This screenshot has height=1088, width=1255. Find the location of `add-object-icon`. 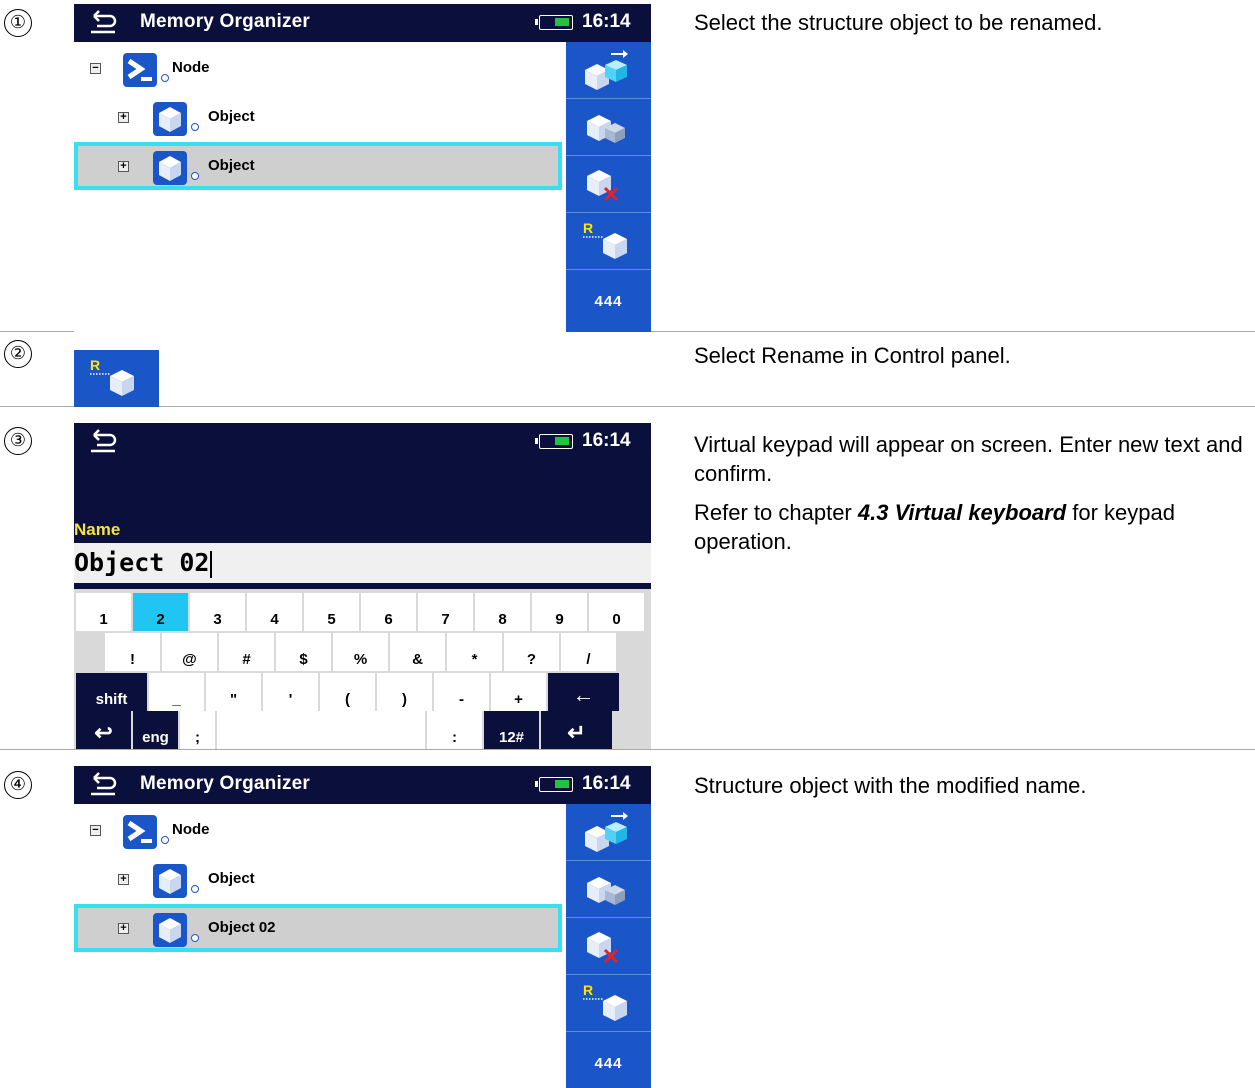

add-object-icon is located at coordinates (606, 70).